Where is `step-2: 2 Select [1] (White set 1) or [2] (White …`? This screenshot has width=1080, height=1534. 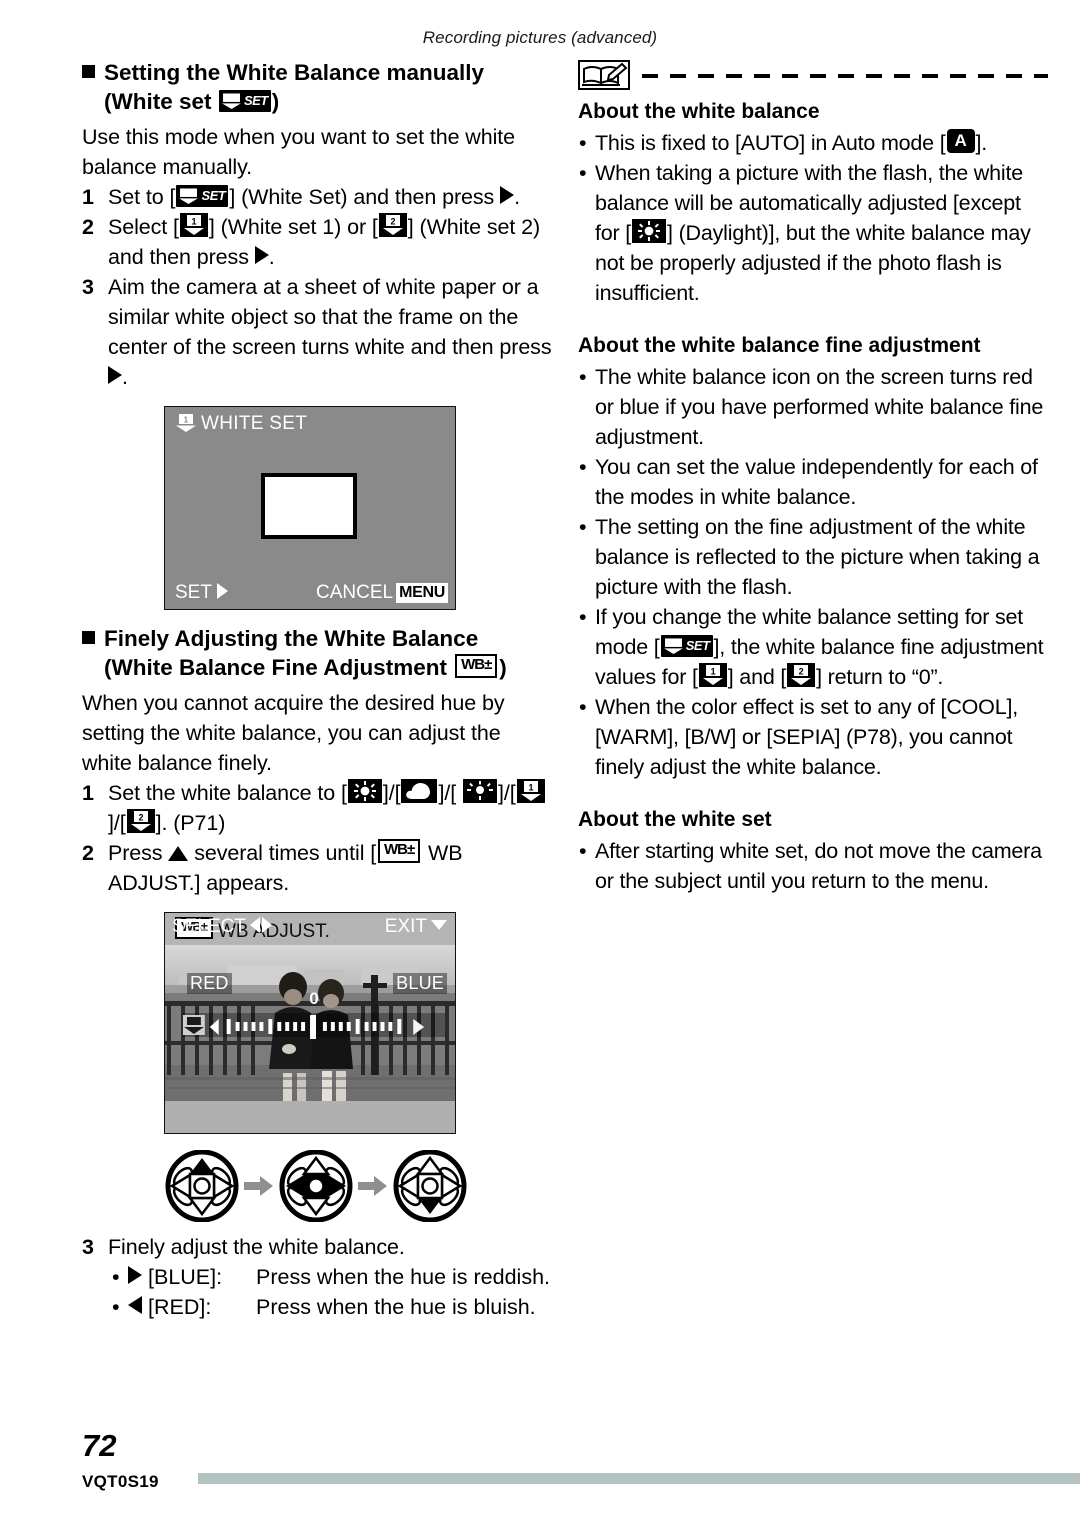 step-2: 2 Select [1] (White set 1) or [2] (White … is located at coordinates (317, 242).